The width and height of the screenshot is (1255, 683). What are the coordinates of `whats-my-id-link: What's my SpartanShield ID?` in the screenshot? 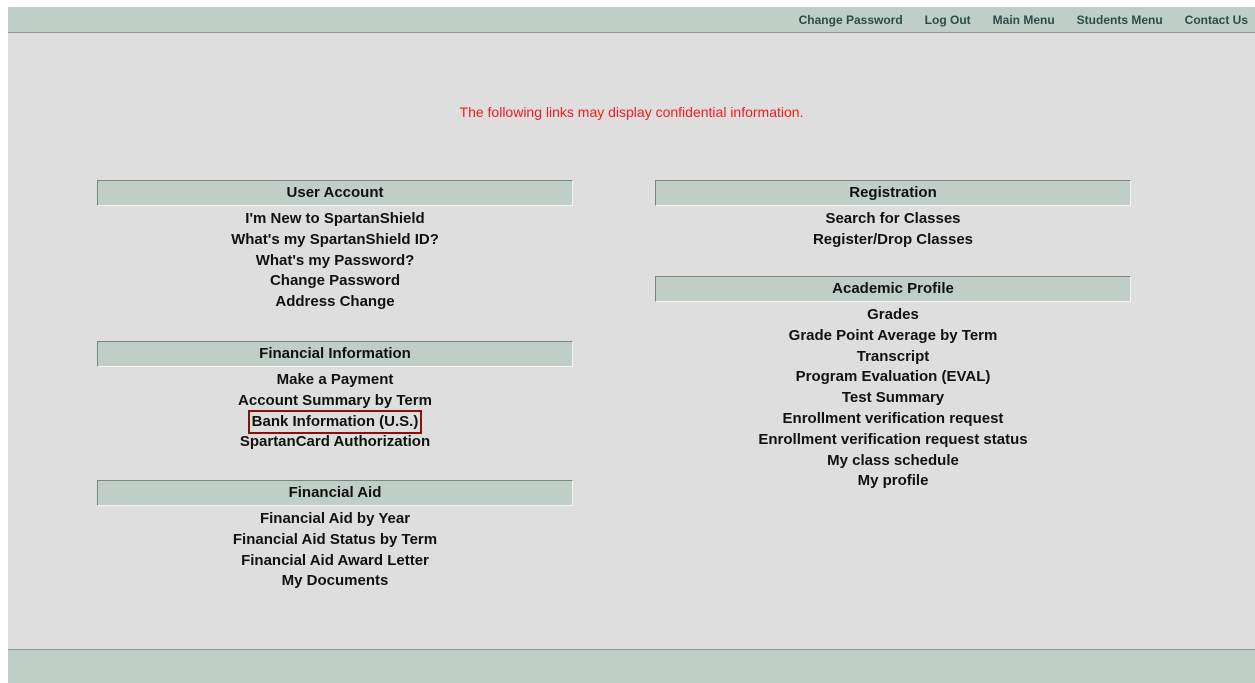 It's located at (335, 240).